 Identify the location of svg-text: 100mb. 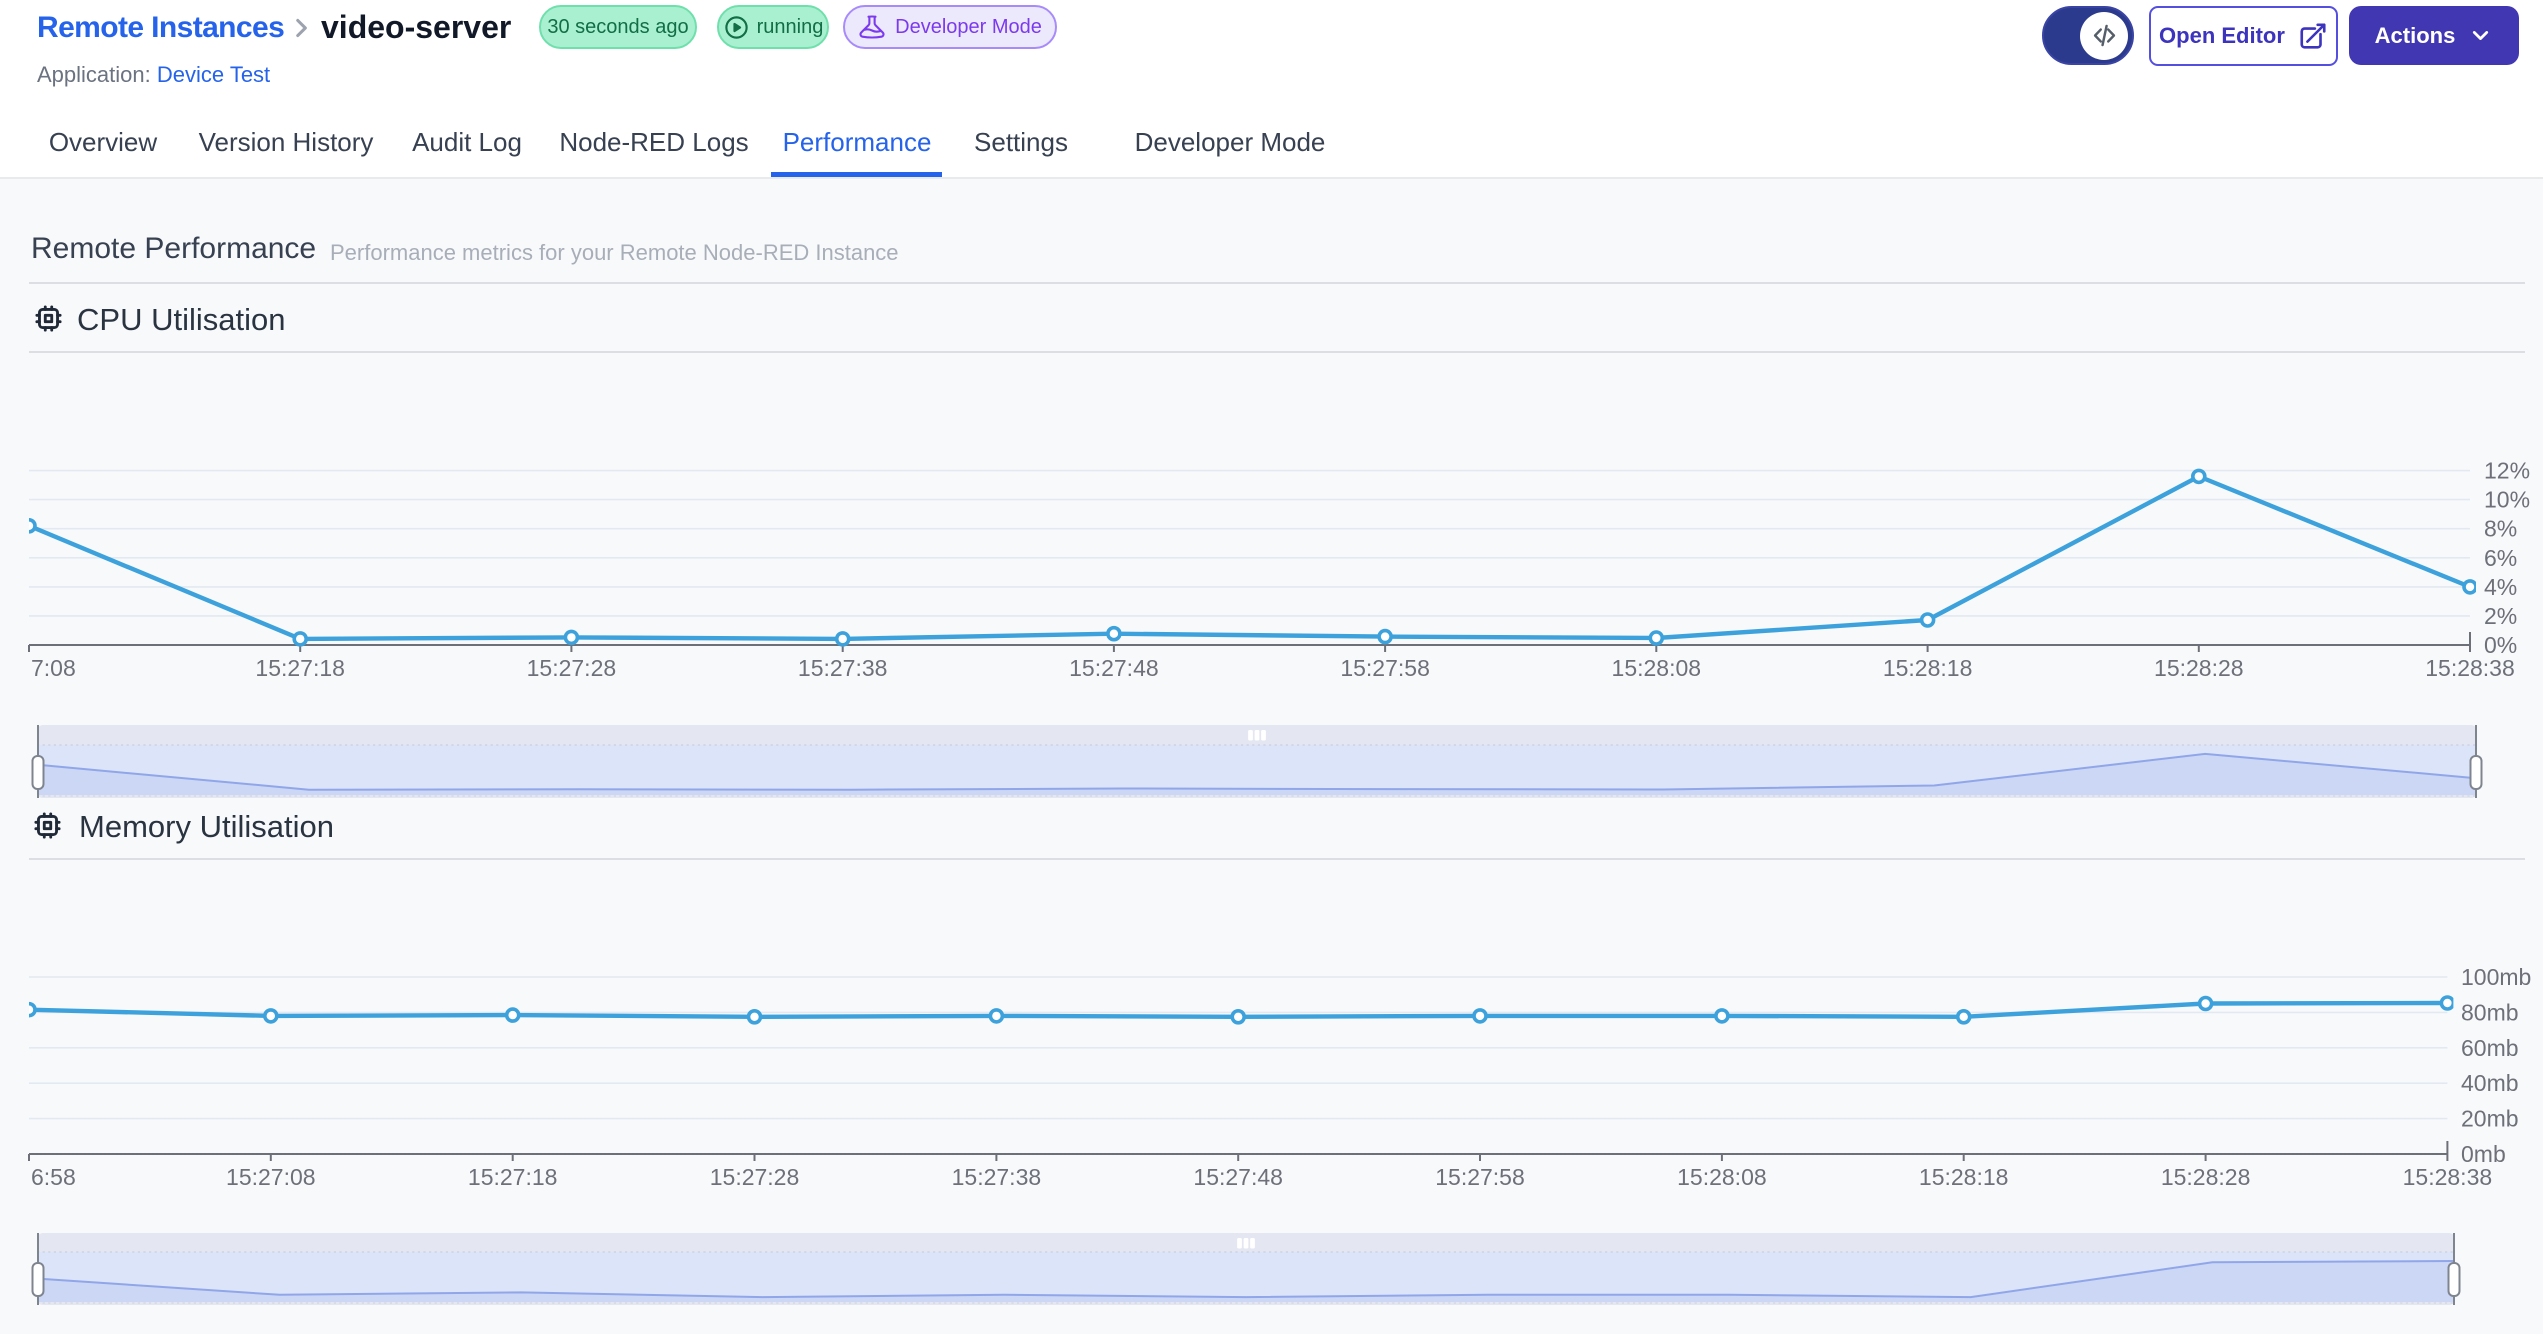
(2496, 977).